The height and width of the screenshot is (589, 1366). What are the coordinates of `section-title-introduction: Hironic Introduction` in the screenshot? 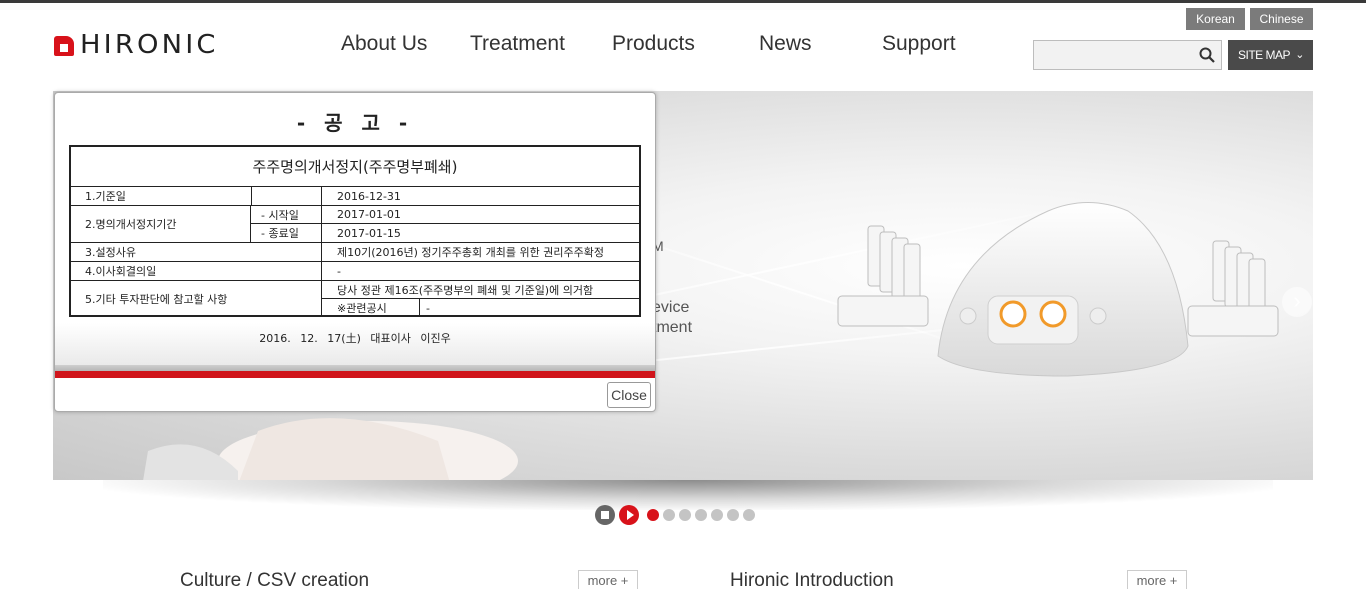 It's located at (812, 579).